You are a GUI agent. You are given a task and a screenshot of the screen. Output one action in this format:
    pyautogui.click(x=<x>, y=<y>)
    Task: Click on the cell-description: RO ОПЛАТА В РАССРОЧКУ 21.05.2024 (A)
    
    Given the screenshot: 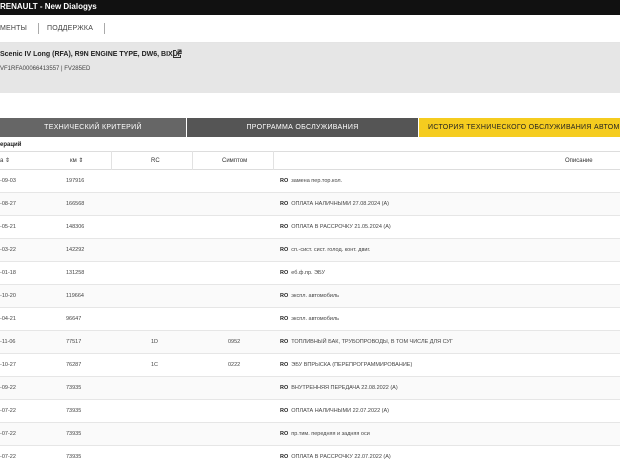 What is the action you would take?
    pyautogui.click(x=335, y=227)
    